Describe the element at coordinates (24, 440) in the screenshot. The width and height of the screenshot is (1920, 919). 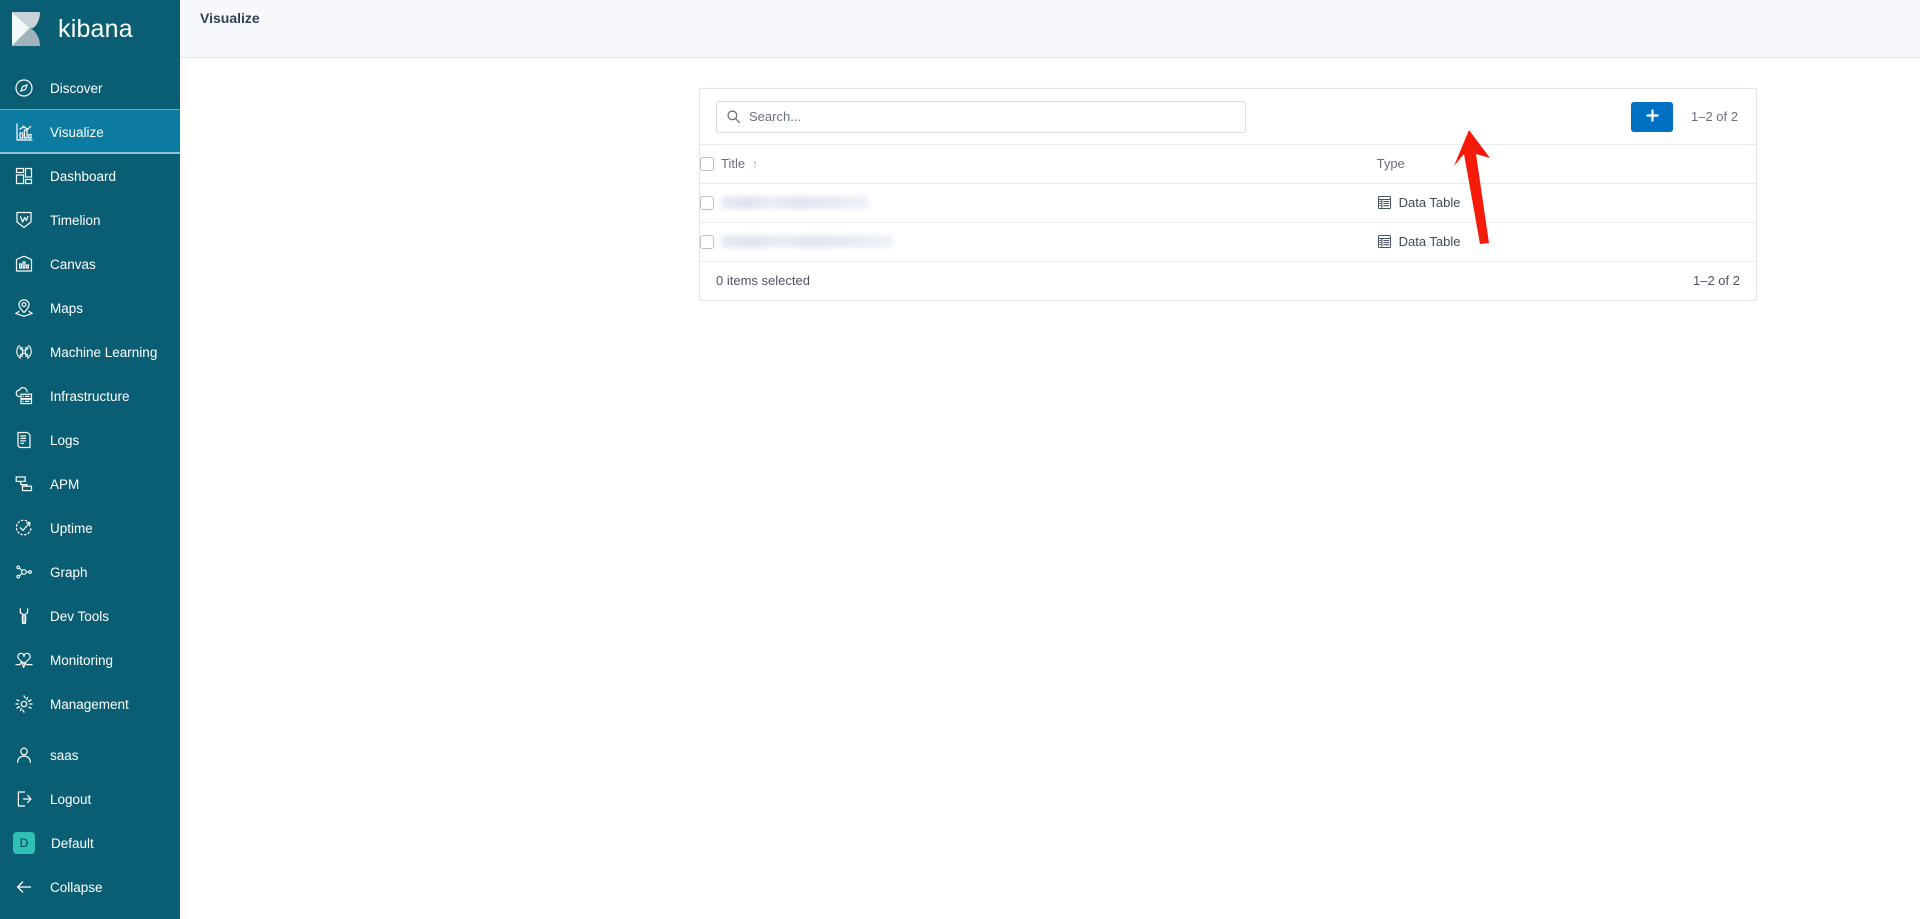
I see `logs-icon` at that location.